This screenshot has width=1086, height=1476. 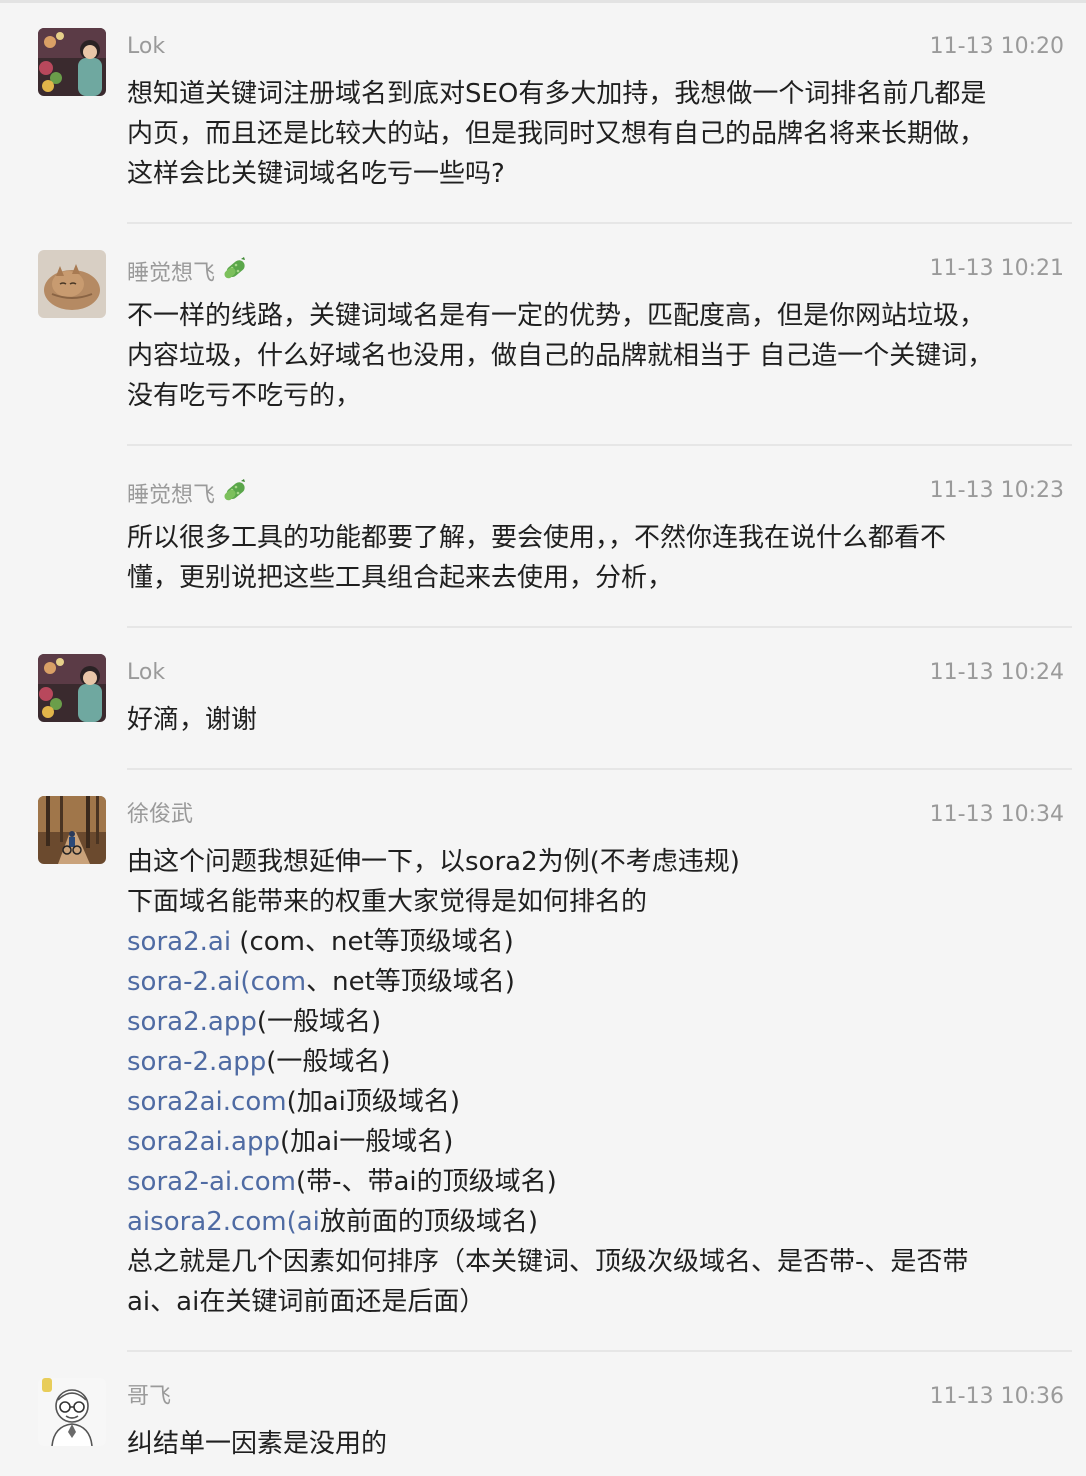 What do you see at coordinates (196, 1062) in the screenshot?
I see `domain-link: sora-2.app` at bounding box center [196, 1062].